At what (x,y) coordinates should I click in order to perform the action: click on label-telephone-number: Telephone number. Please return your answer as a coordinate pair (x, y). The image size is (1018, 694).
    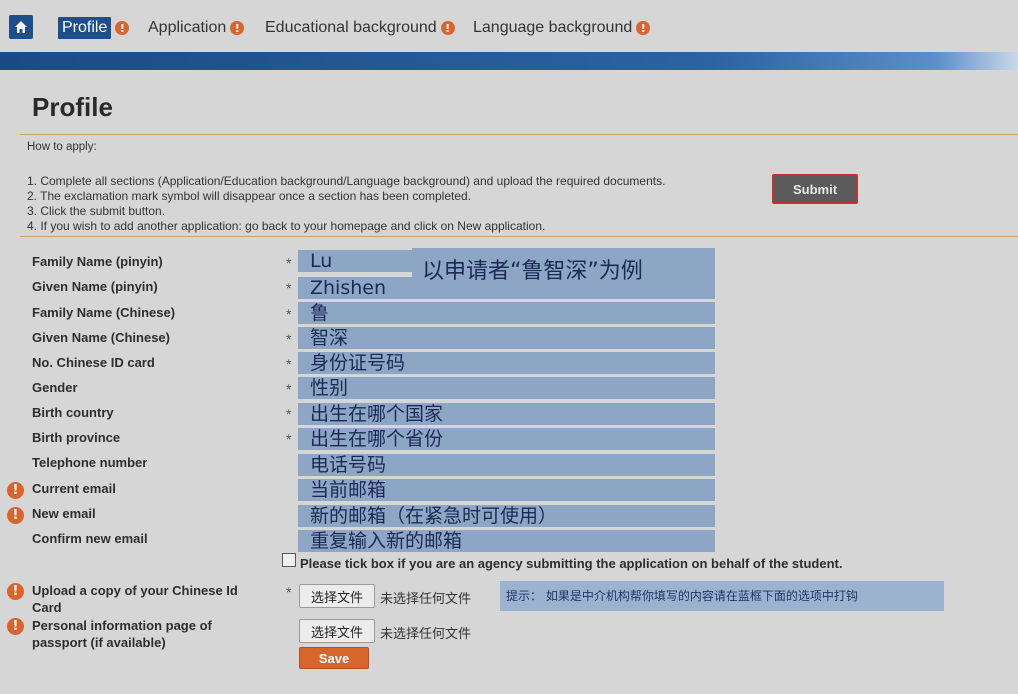
    Looking at the image, I should click on (90, 462).